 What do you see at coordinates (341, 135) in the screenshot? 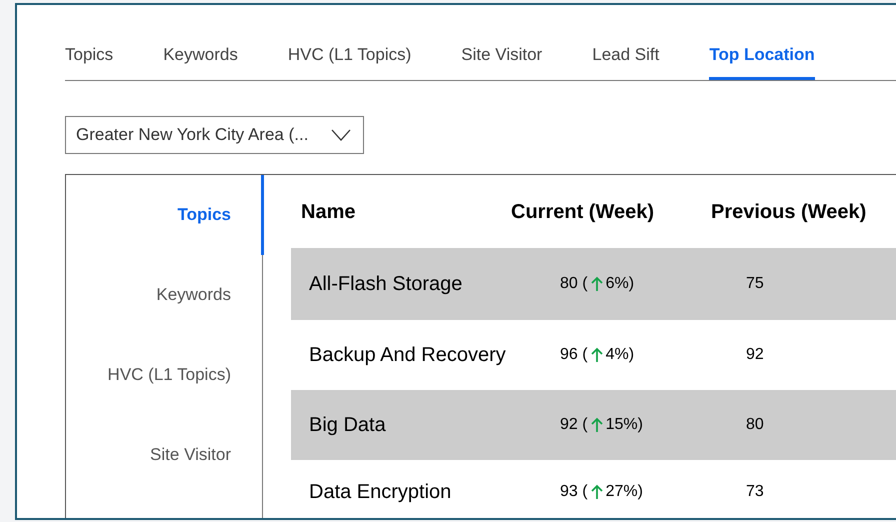
I see `chevron-down-icon` at bounding box center [341, 135].